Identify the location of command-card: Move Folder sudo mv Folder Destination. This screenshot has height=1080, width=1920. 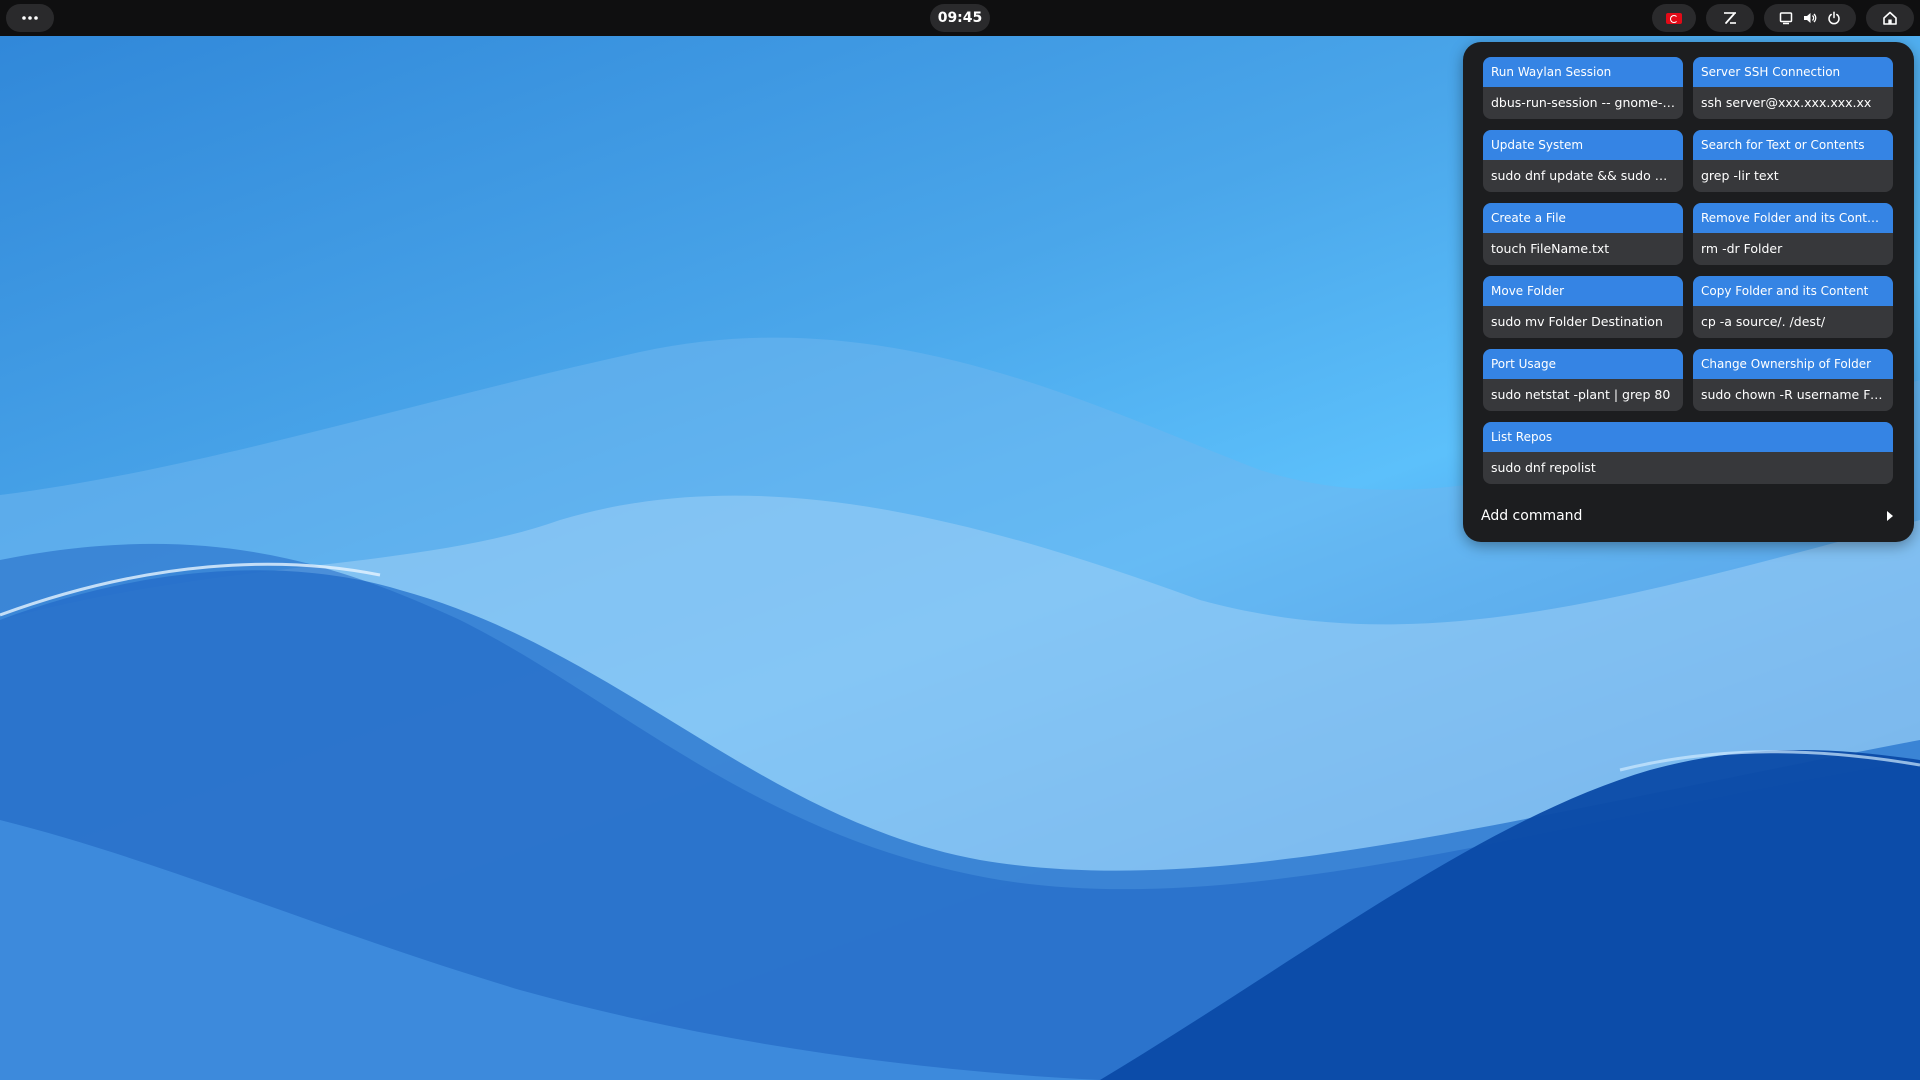
(1583, 307).